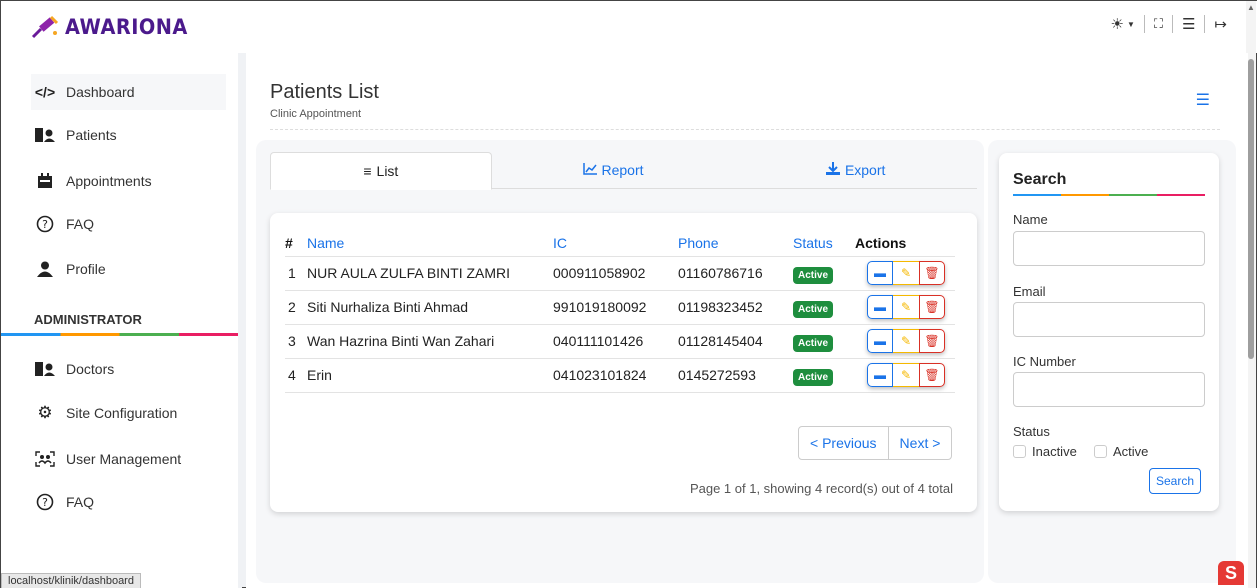 The image size is (1257, 588). I want to click on sidebar-item-user-management: User Management, so click(128, 459).